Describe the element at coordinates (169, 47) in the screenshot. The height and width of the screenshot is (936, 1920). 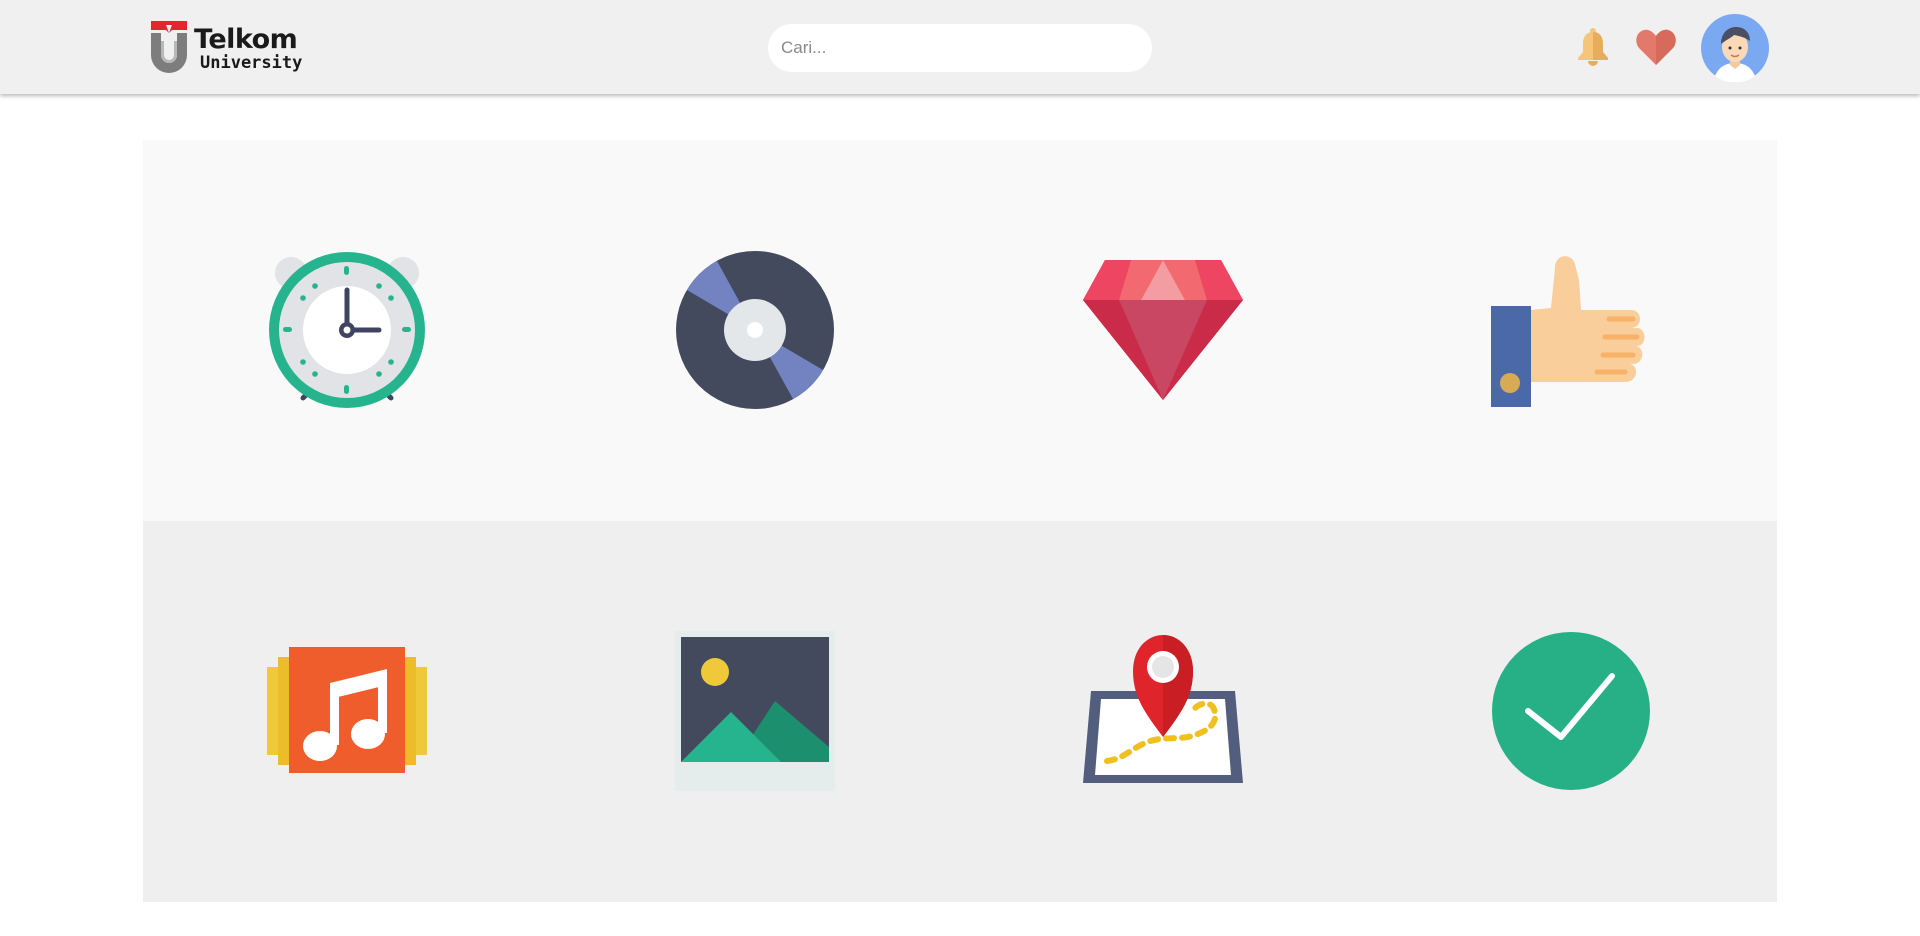
I see `logo-mark-icon` at that location.